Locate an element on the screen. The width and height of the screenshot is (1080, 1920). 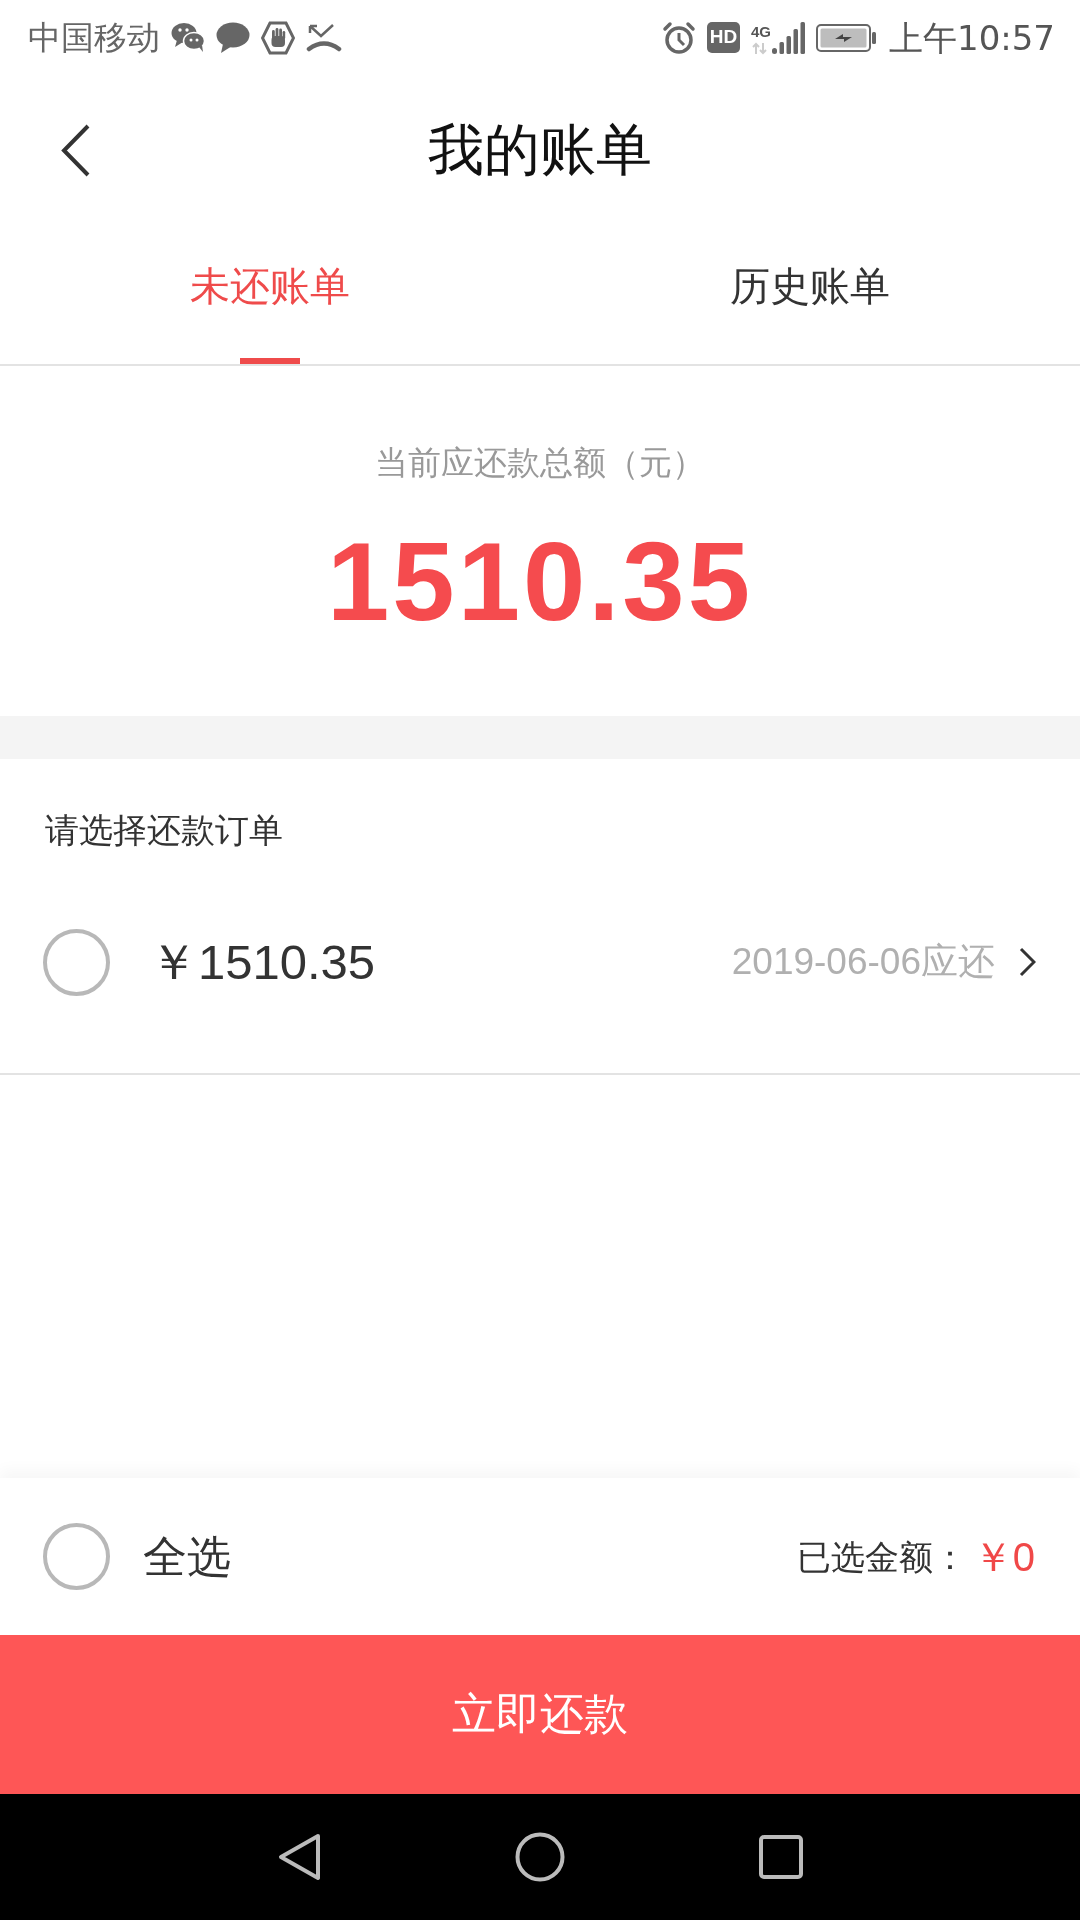
hand-stop-icon is located at coordinates (278, 37).